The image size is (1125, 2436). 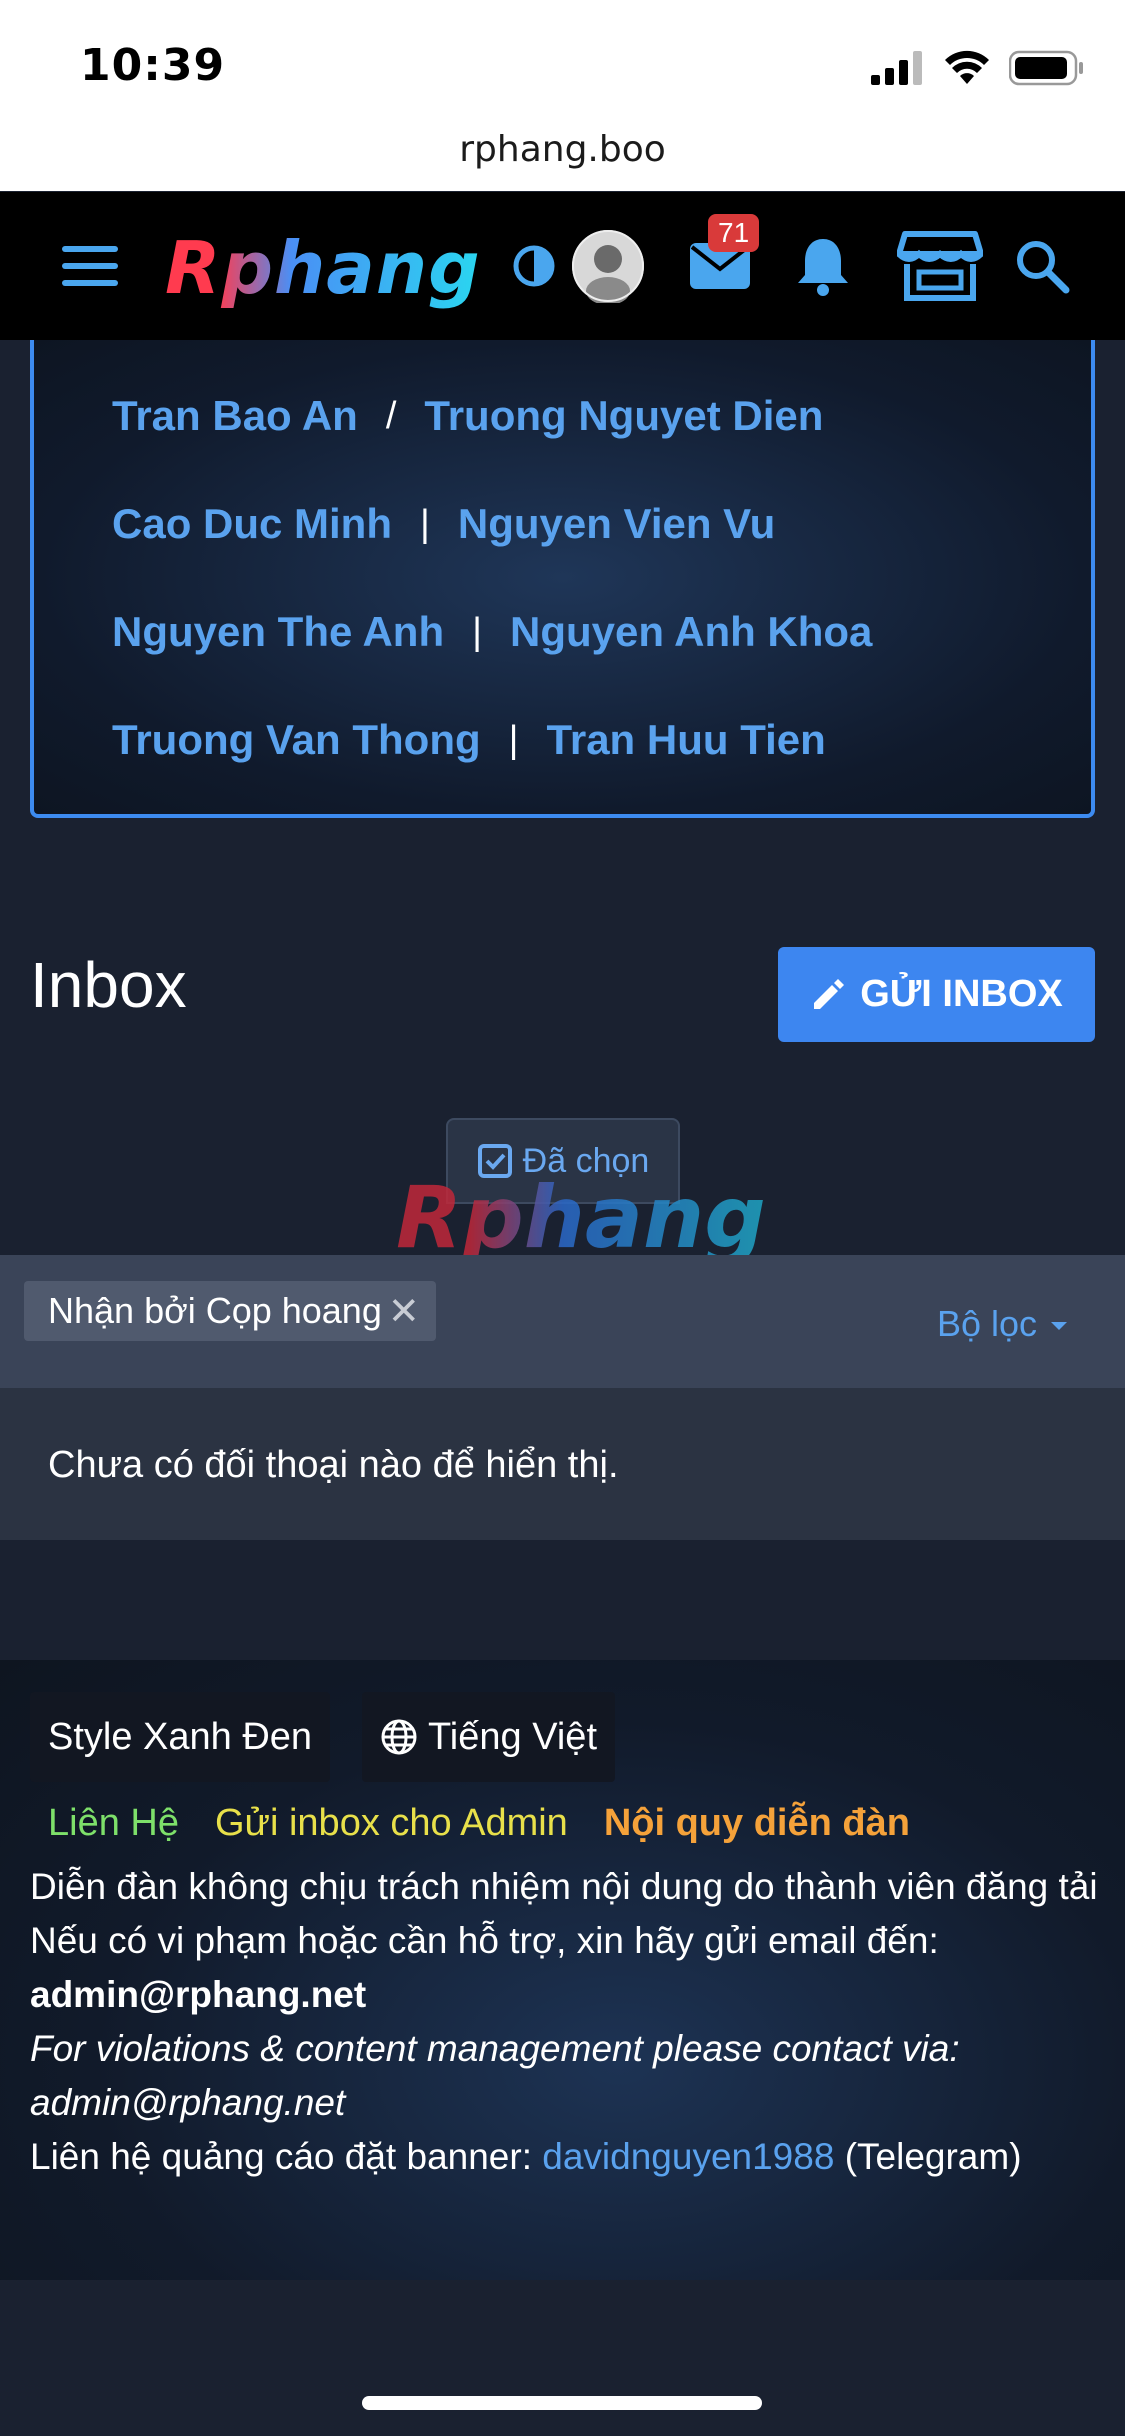 What do you see at coordinates (562, 65) in the screenshot?
I see `status-bar: 10:39` at bounding box center [562, 65].